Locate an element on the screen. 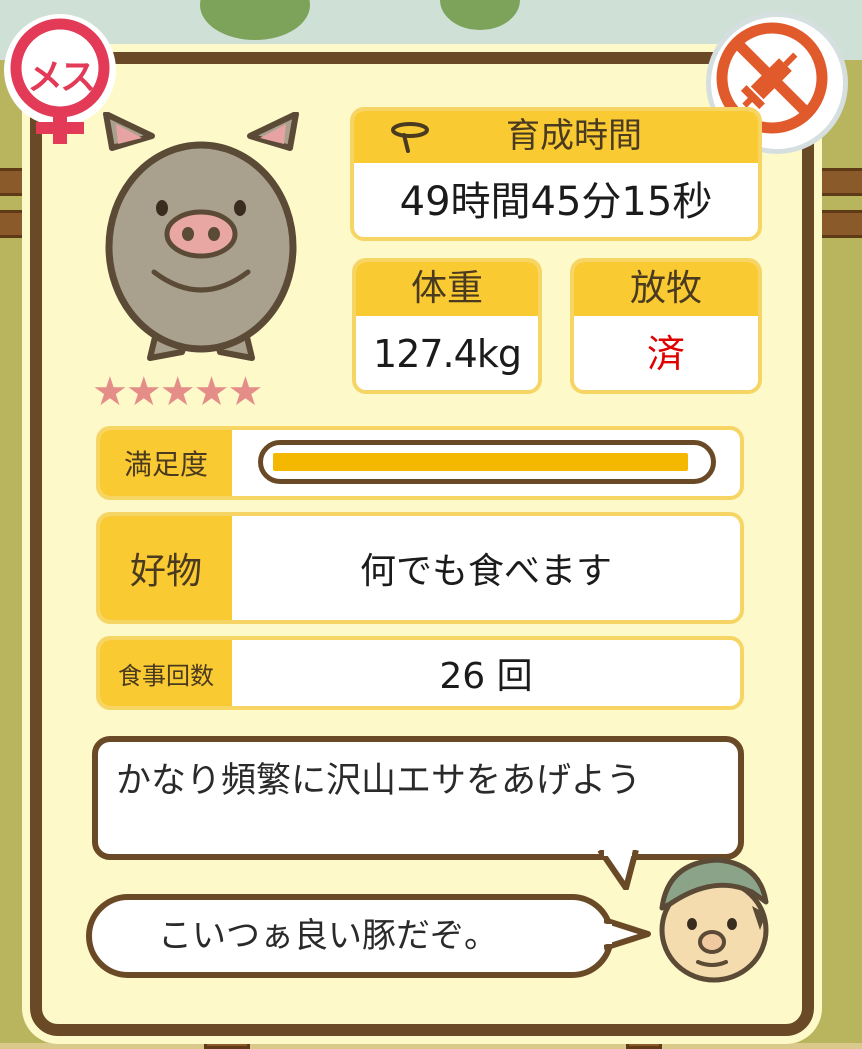  meal-count-row: 食事回数 26 回 is located at coordinates (420, 673).